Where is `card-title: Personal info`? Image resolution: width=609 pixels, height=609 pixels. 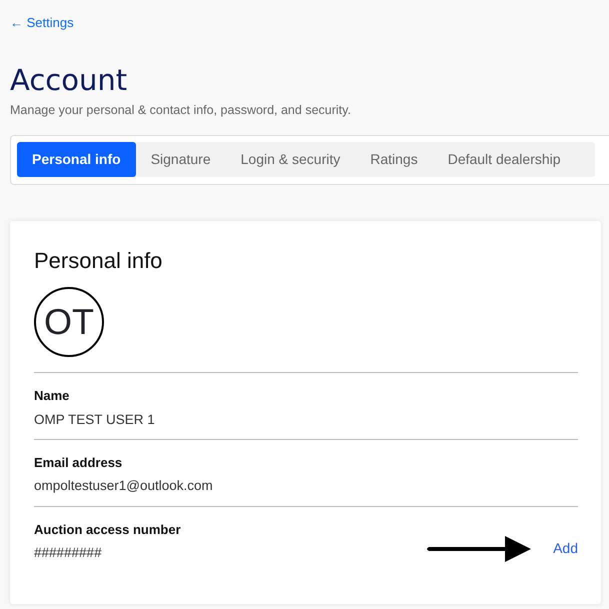 card-title: Personal info is located at coordinates (99, 261).